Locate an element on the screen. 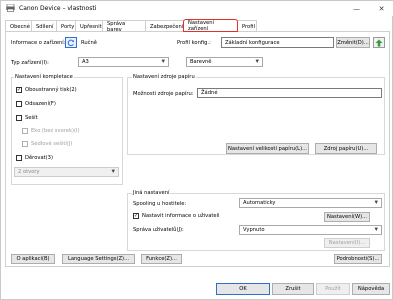 The height and width of the screenshot is (300, 393). saddle-stitch-option: Sedlové sešití(J) is located at coordinates (47, 144).